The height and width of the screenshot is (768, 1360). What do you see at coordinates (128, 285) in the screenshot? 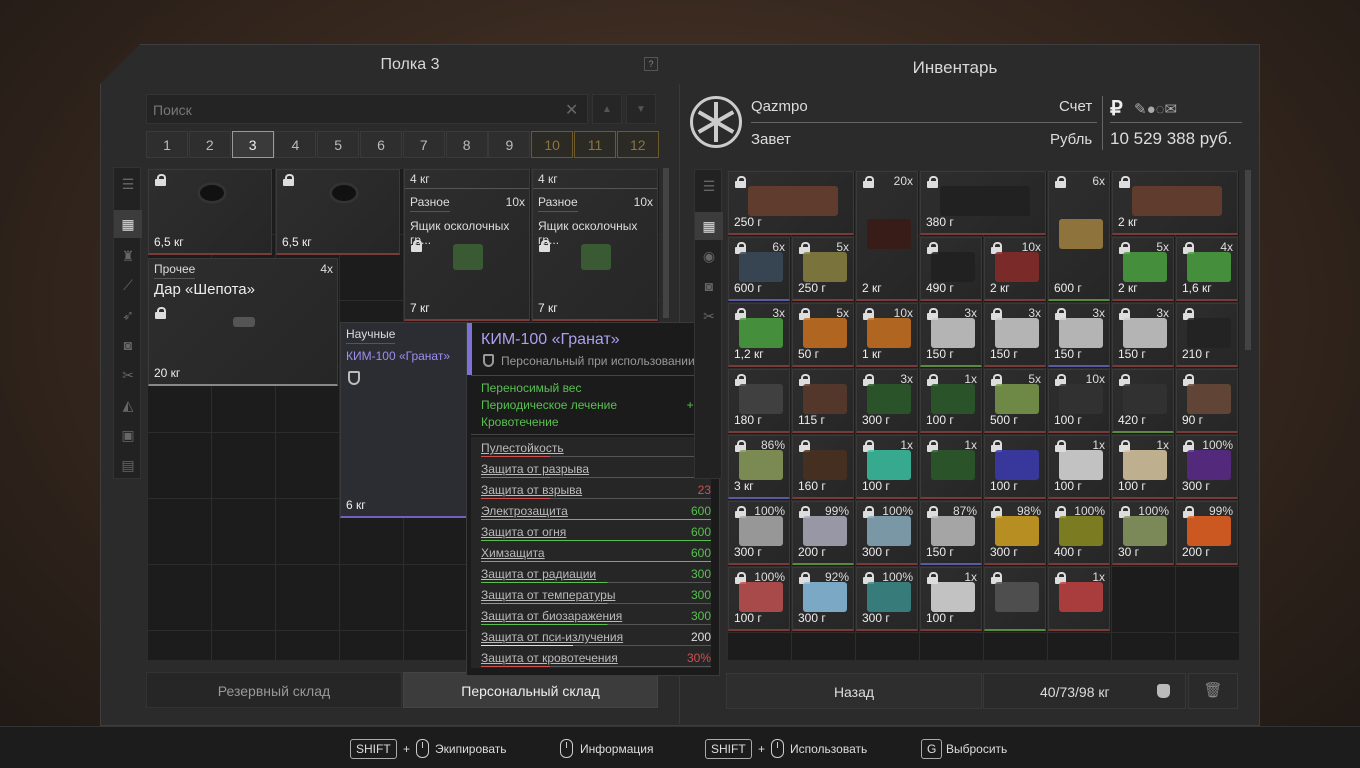
I see `weapon-filter-icon: ⟋` at bounding box center [128, 285].